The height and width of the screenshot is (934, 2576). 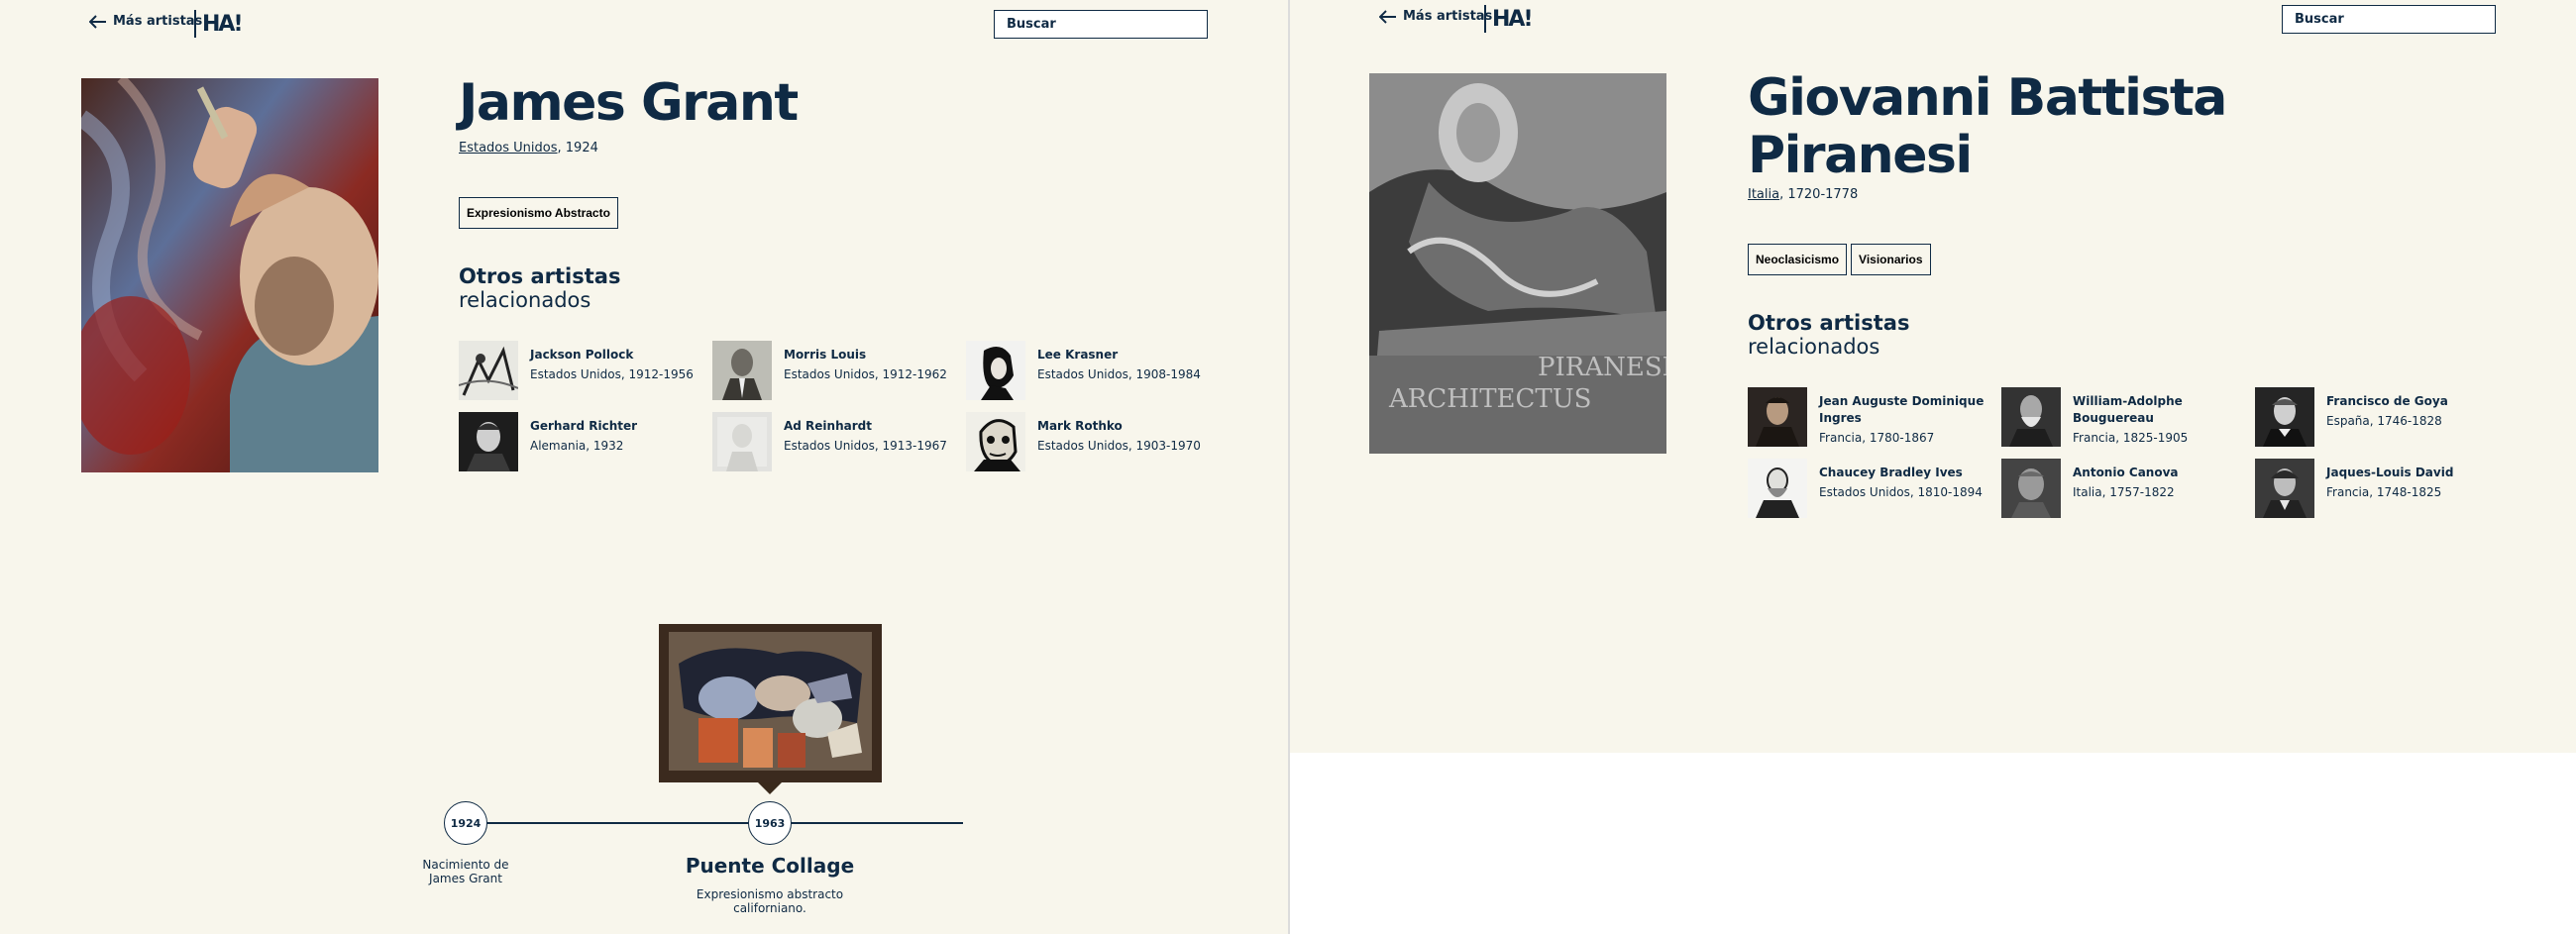 I want to click on timeline-artwork-pointer, so click(x=770, y=788).